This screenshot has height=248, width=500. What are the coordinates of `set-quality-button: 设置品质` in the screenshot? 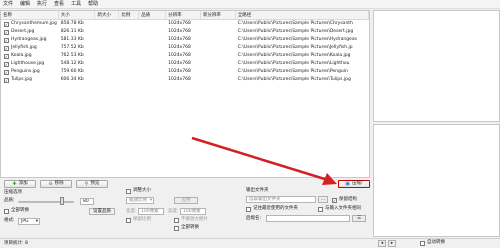 It's located at (102, 211).